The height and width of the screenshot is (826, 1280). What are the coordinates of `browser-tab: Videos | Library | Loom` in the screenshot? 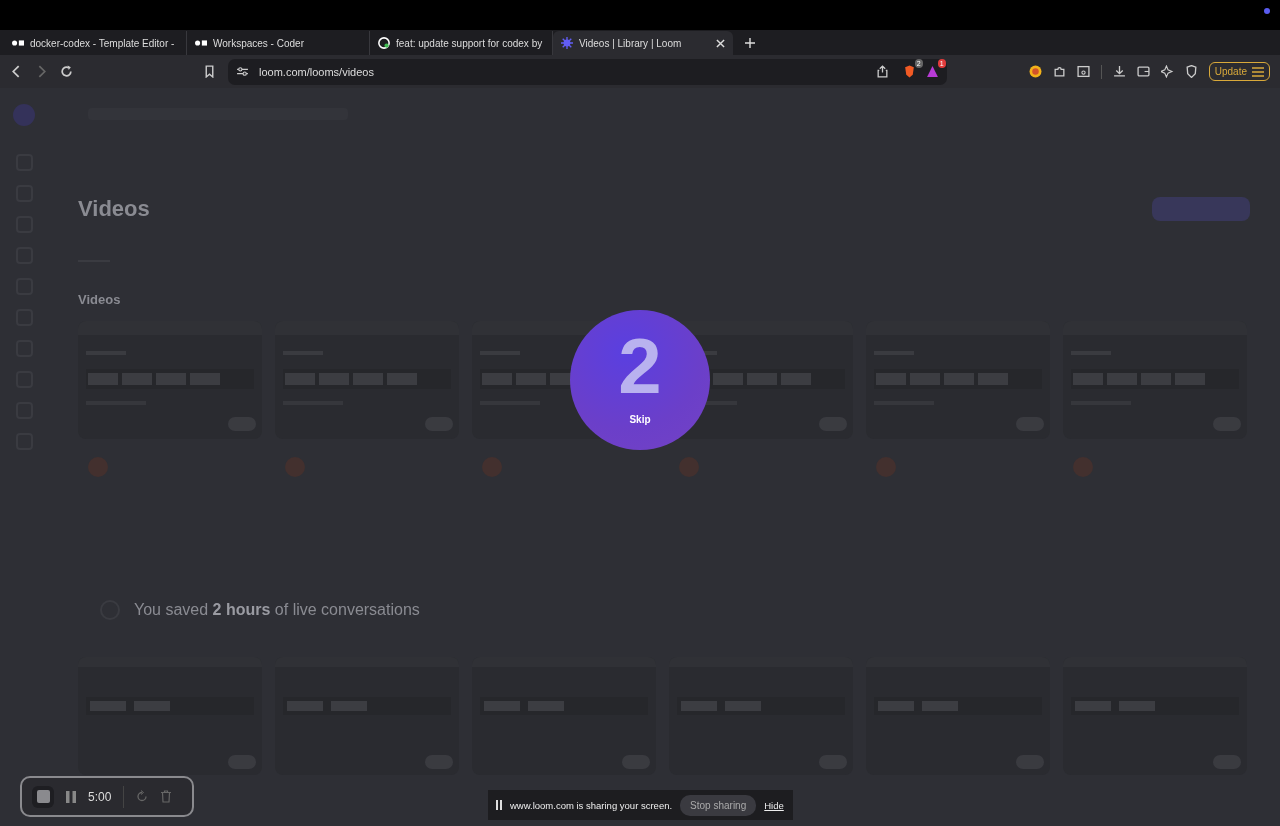 It's located at (643, 43).